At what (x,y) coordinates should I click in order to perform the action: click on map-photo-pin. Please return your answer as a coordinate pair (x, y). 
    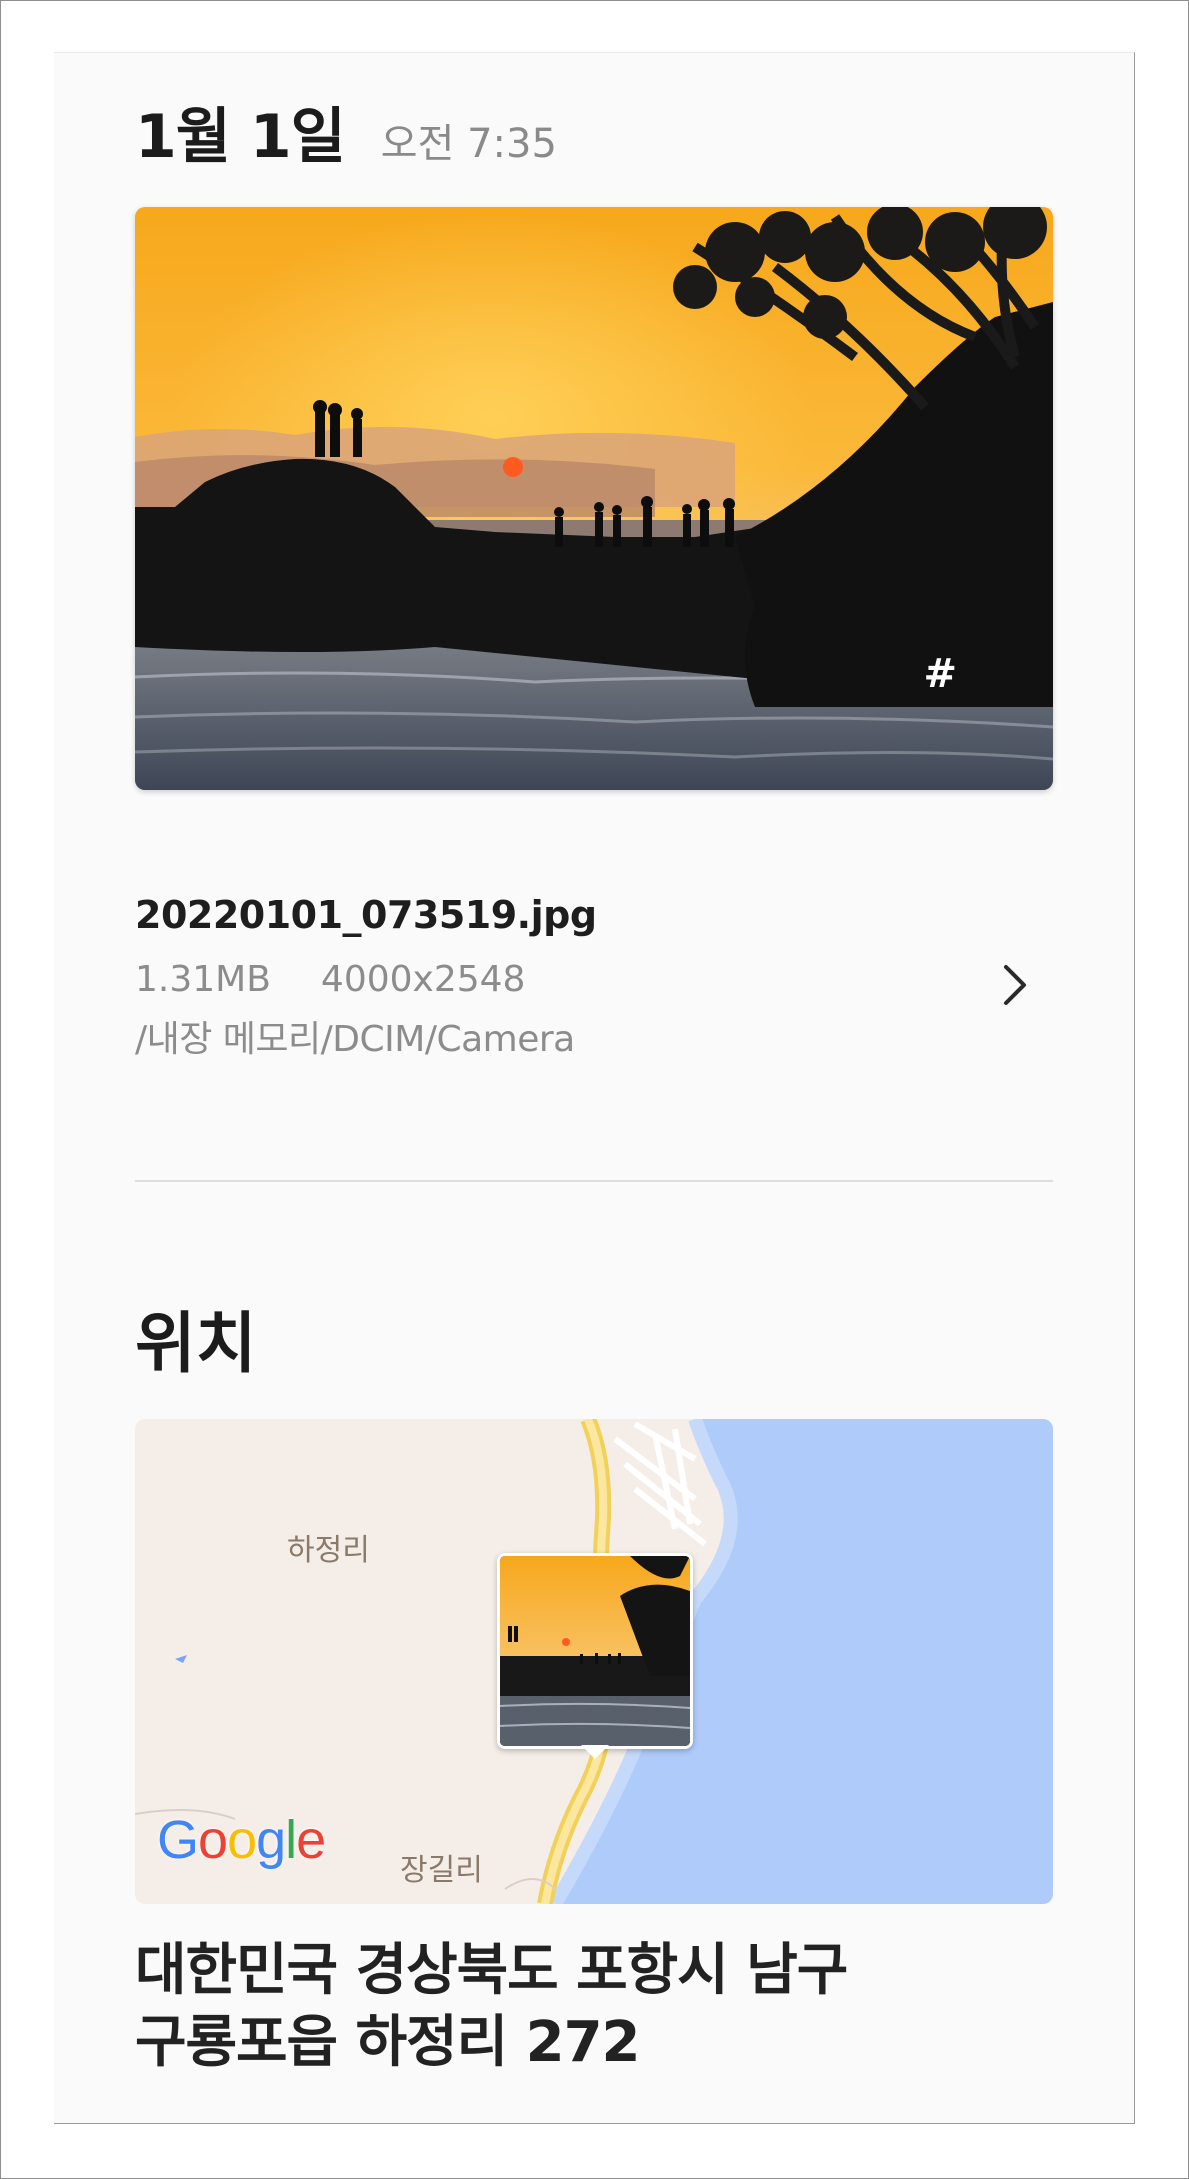
    Looking at the image, I should click on (595, 1651).